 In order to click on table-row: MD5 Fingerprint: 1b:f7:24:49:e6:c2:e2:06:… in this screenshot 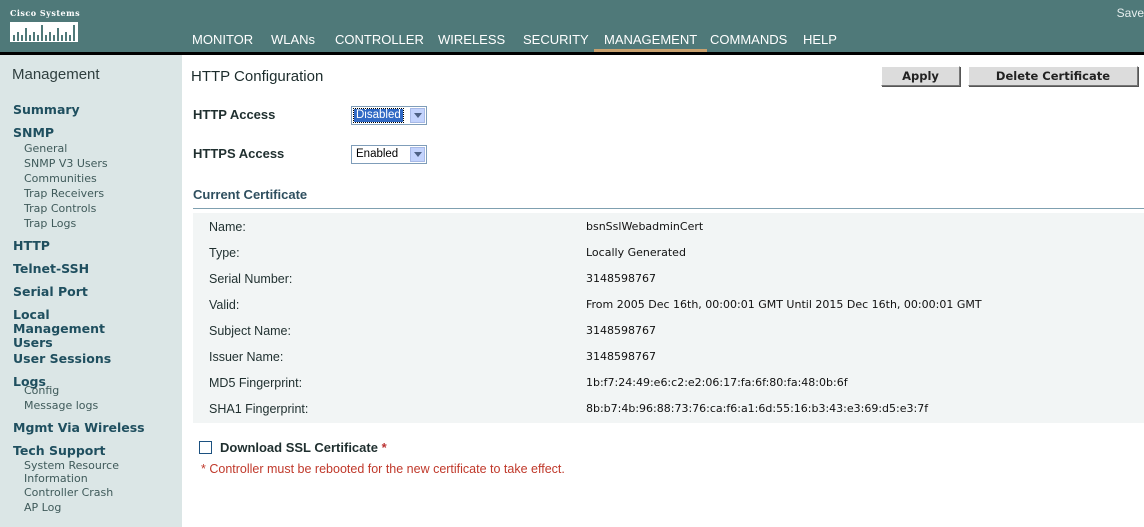, I will do `click(668, 382)`.